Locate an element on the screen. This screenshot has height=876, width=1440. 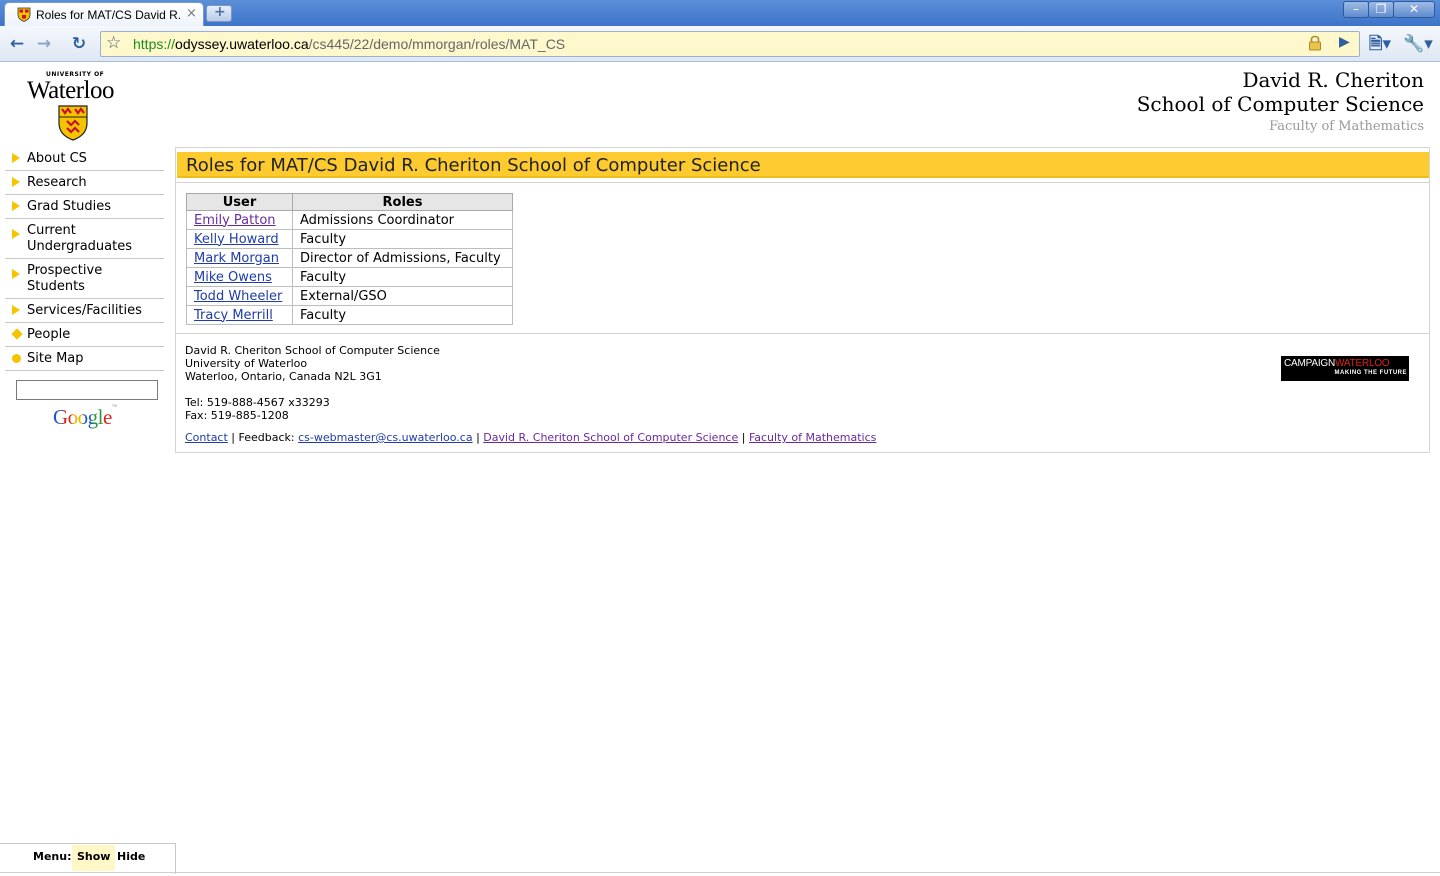
user-link: Mark Morgan is located at coordinates (239, 258).